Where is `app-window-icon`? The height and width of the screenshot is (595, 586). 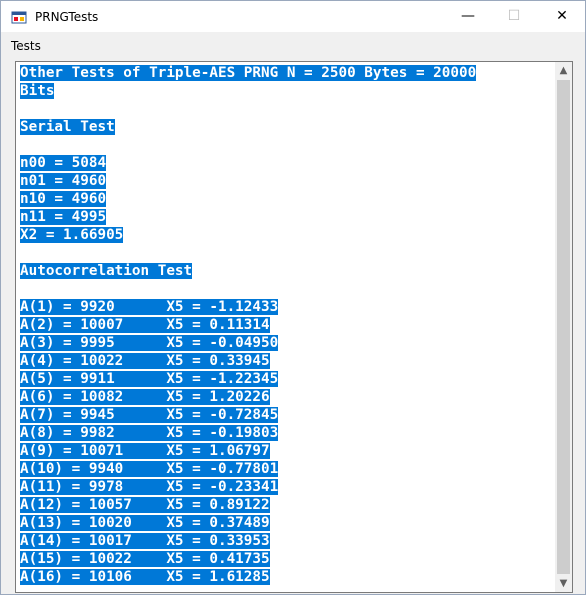 app-window-icon is located at coordinates (19, 17).